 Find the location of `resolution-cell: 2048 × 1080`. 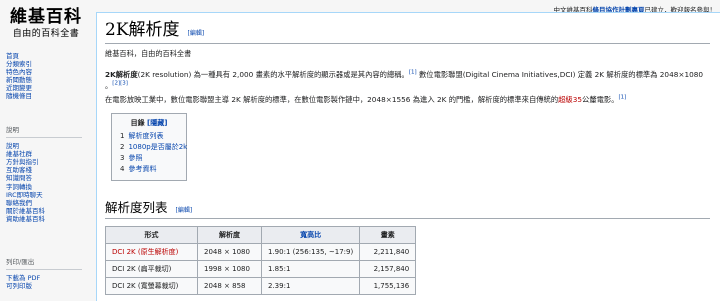

resolution-cell: 2048 × 1080 is located at coordinates (229, 252).